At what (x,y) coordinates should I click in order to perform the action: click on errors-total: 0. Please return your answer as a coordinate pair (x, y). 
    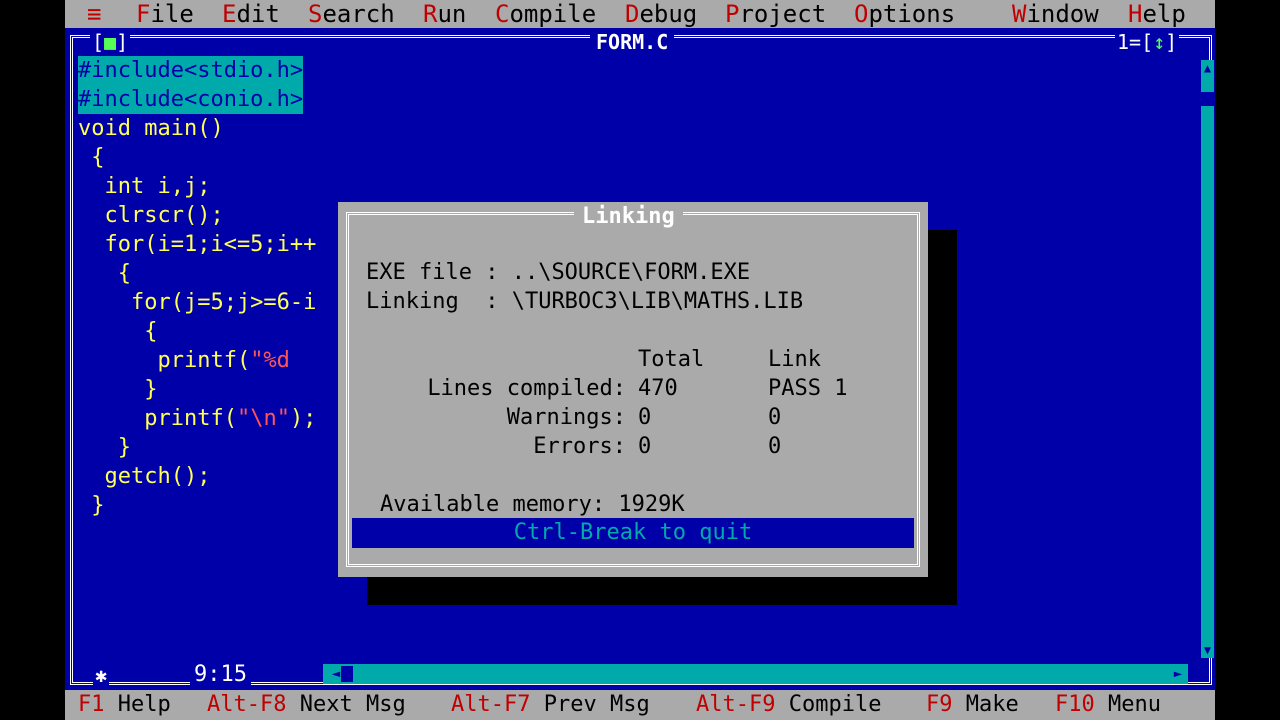
    Looking at the image, I should click on (645, 446).